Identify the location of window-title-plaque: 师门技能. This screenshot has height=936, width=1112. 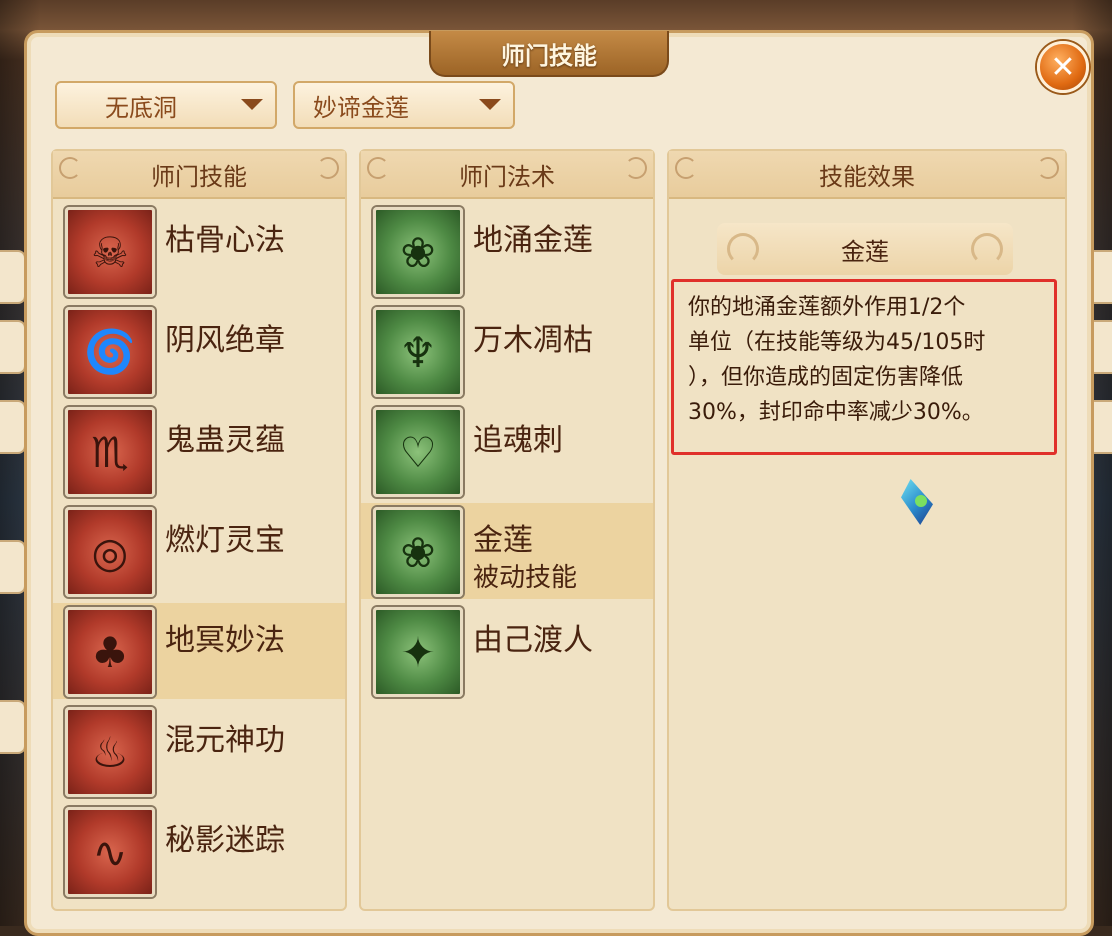
(549, 54).